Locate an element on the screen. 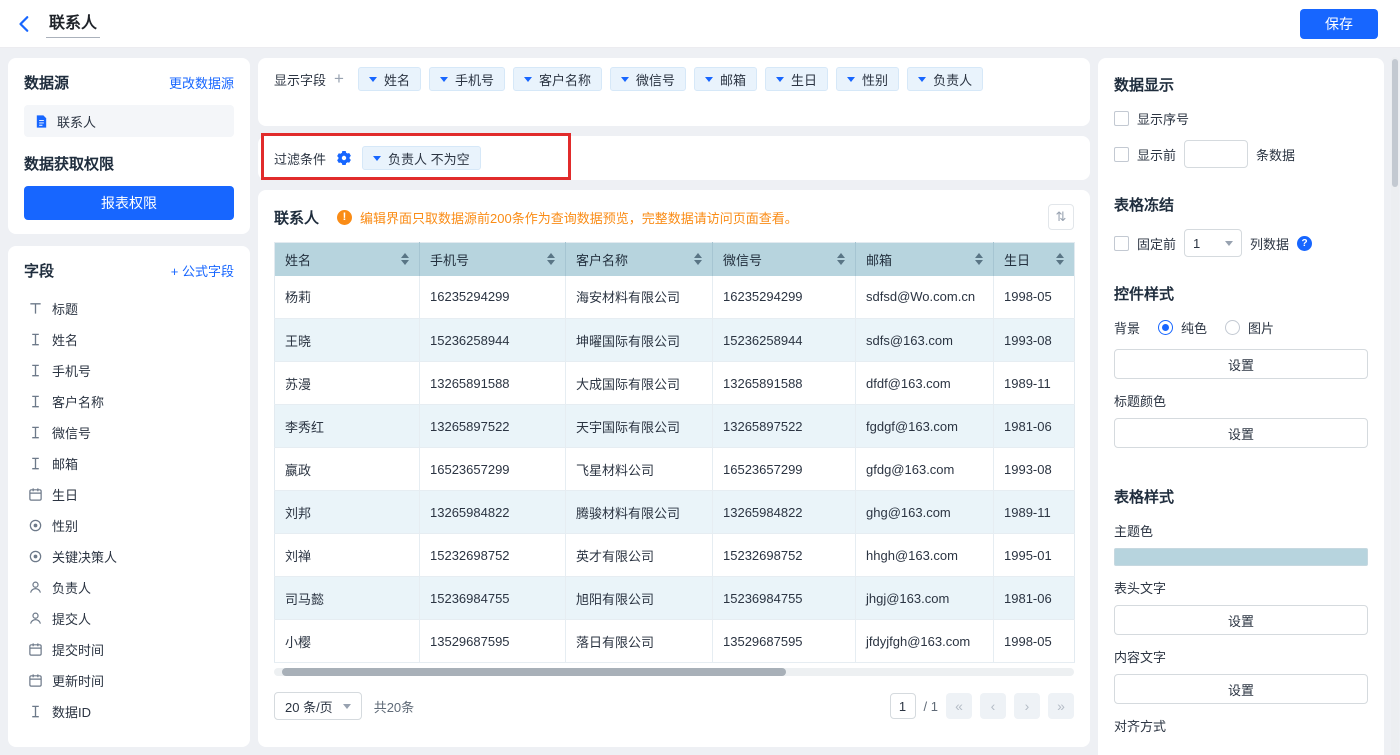 The height and width of the screenshot is (755, 1400). gear-icon is located at coordinates (344, 158).